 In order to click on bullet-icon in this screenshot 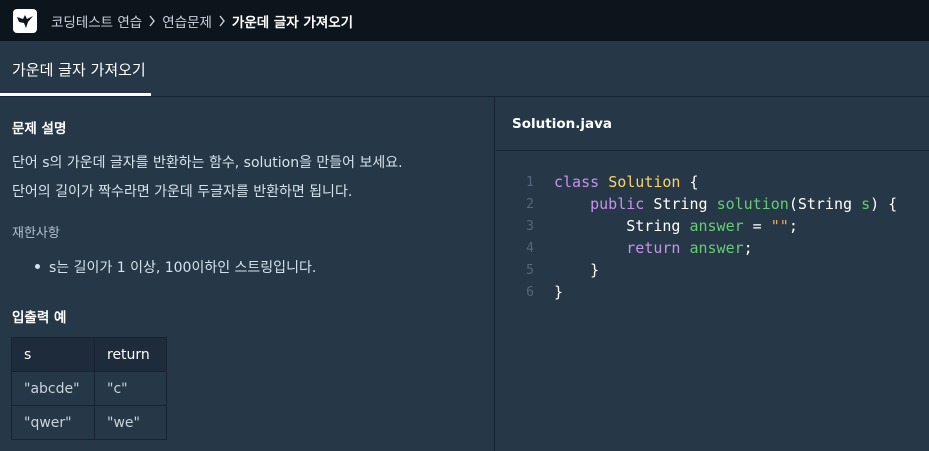, I will do `click(37, 266)`.